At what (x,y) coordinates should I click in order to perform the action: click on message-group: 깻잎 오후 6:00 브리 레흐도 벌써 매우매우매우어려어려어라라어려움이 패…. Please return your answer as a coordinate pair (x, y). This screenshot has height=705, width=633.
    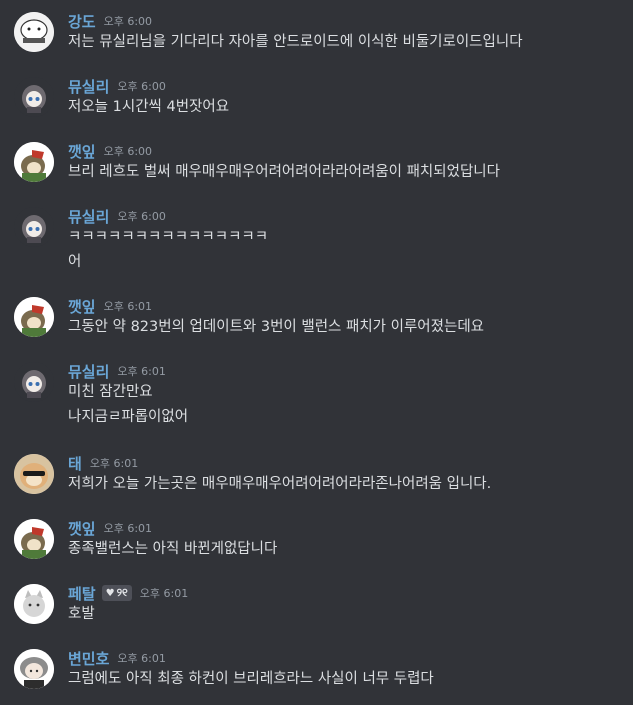
    Looking at the image, I should click on (316, 165).